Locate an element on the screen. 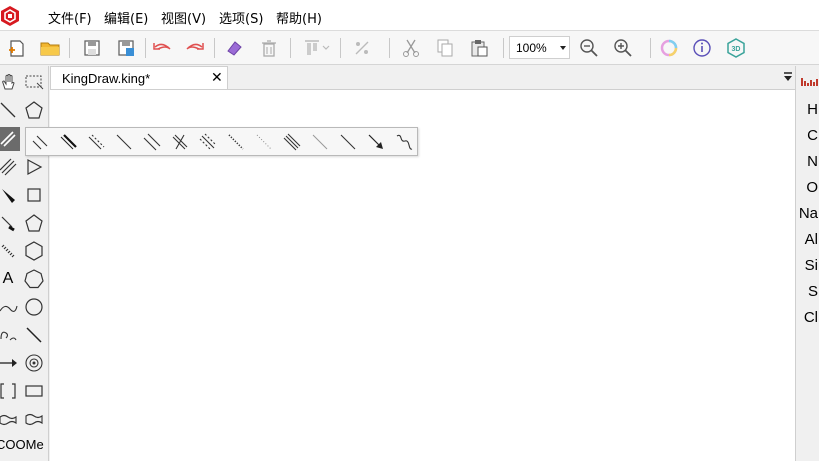 Image resolution: width=819 pixels, height=461 pixels. crossed-double-bond-icon is located at coordinates (180, 142).